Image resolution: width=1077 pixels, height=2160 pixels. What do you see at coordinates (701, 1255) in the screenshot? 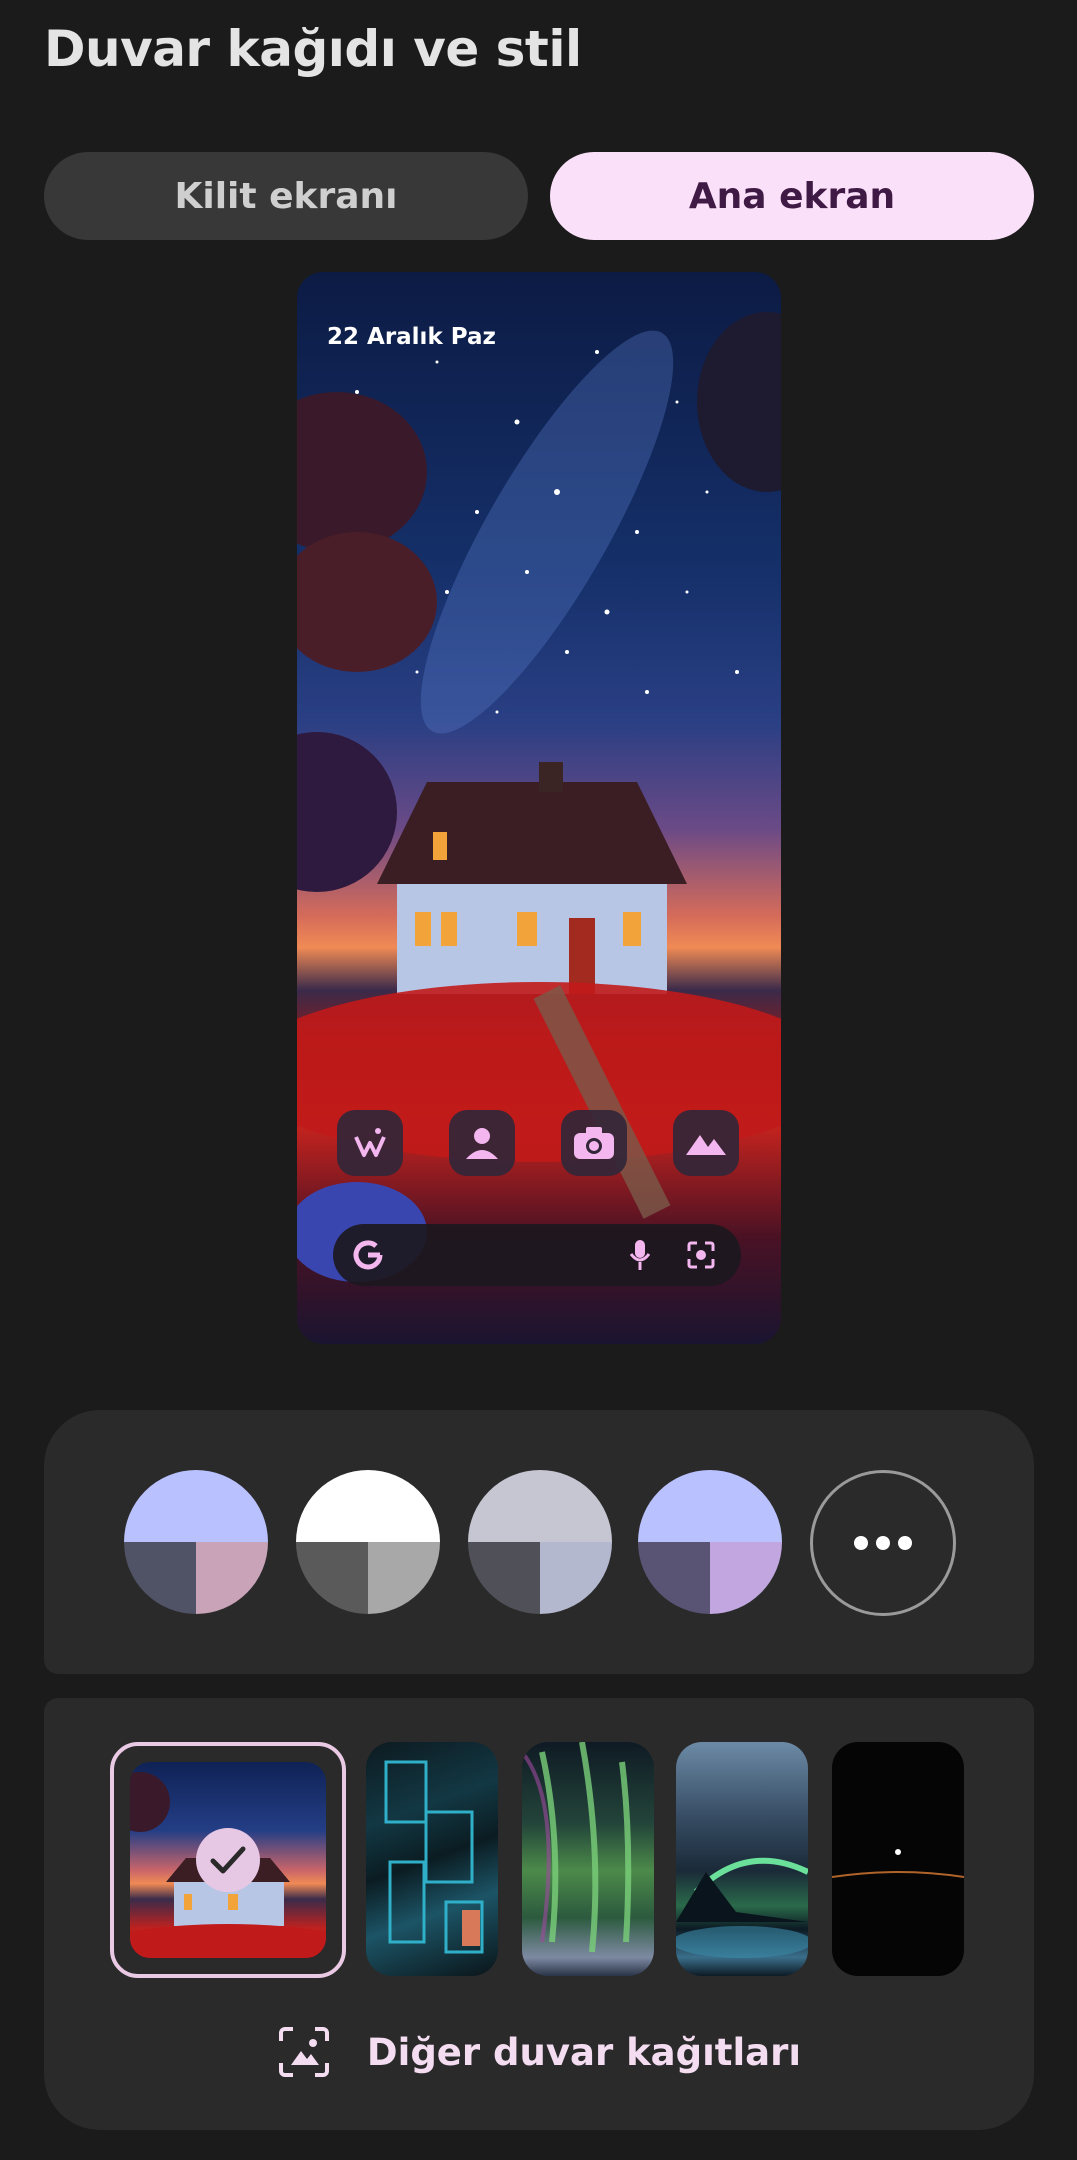
I see `lens-icon` at bounding box center [701, 1255].